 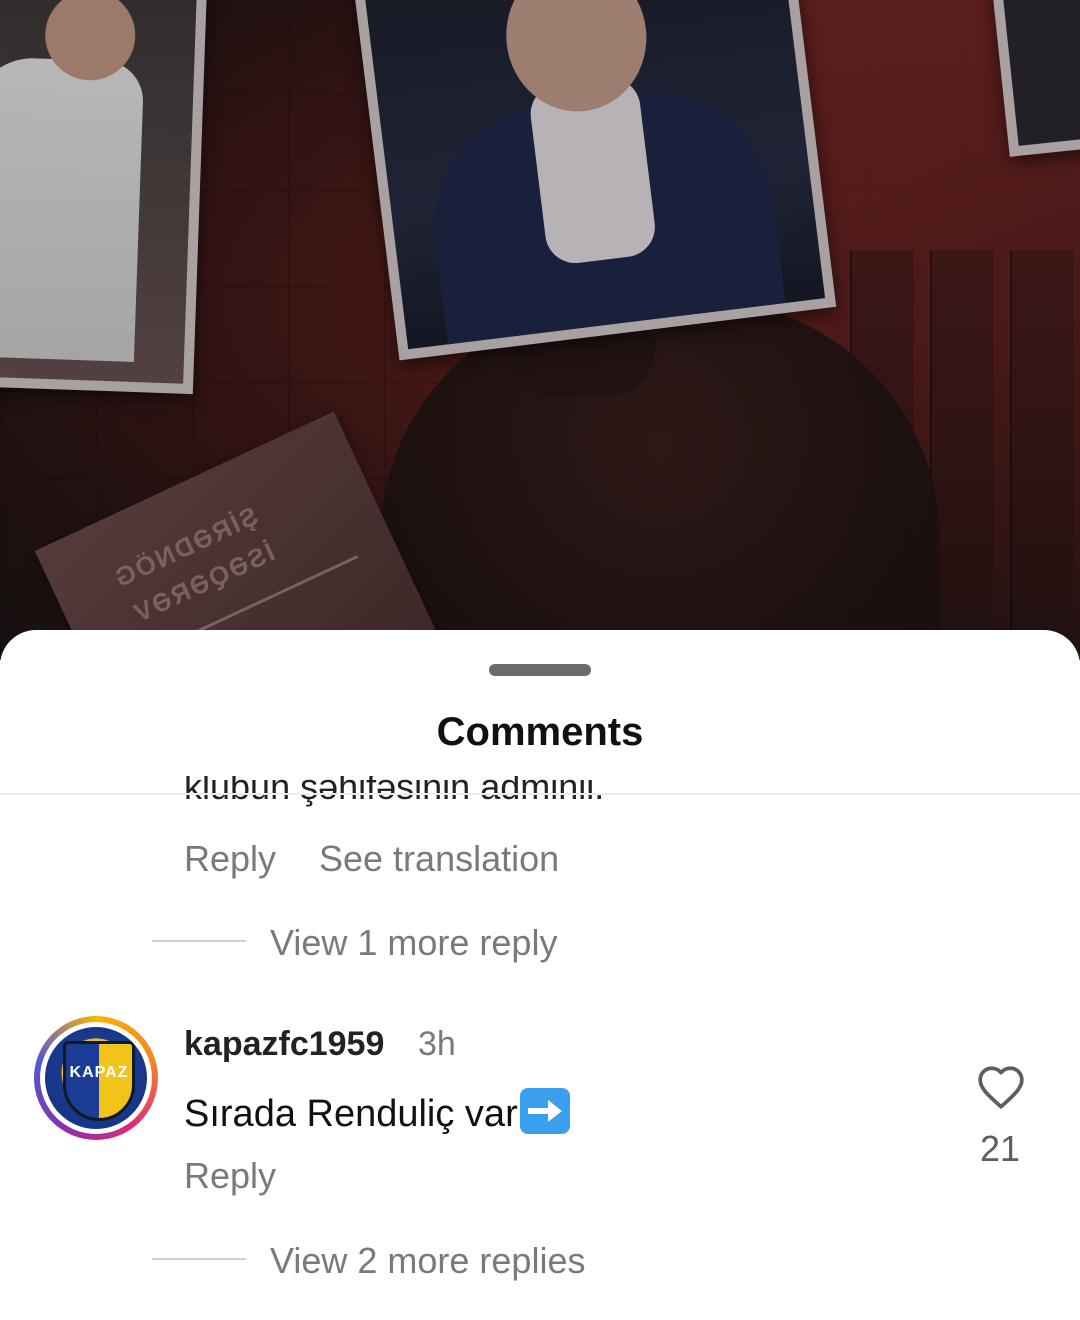 I want to click on sheet-title: Comments, so click(x=540, y=732).